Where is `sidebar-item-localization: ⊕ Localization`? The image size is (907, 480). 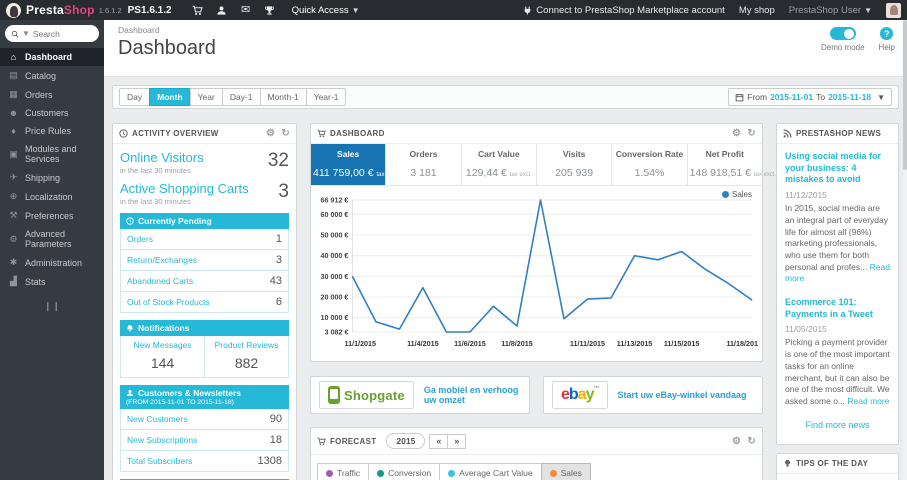
sidebar-item-localization: ⊕ Localization is located at coordinates (52, 196).